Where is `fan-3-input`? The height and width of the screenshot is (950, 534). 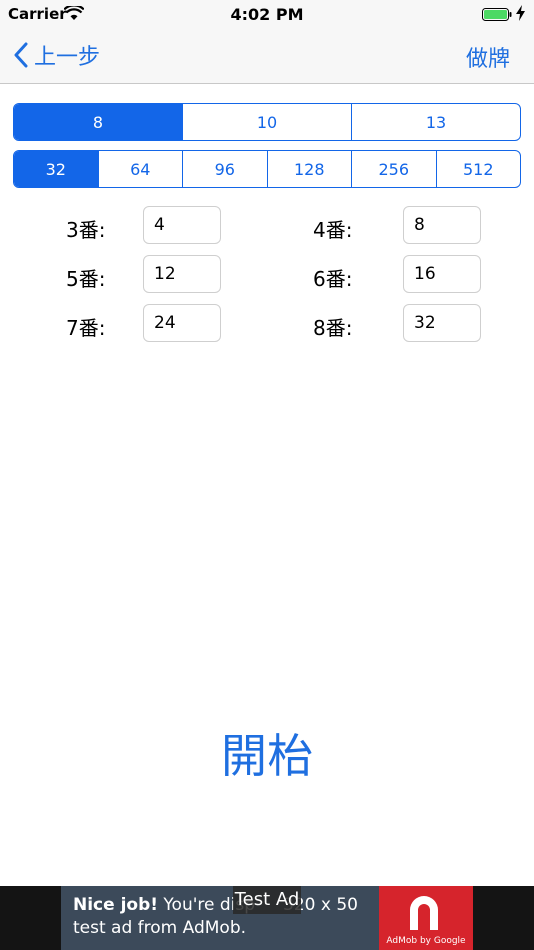 fan-3-input is located at coordinates (182, 225).